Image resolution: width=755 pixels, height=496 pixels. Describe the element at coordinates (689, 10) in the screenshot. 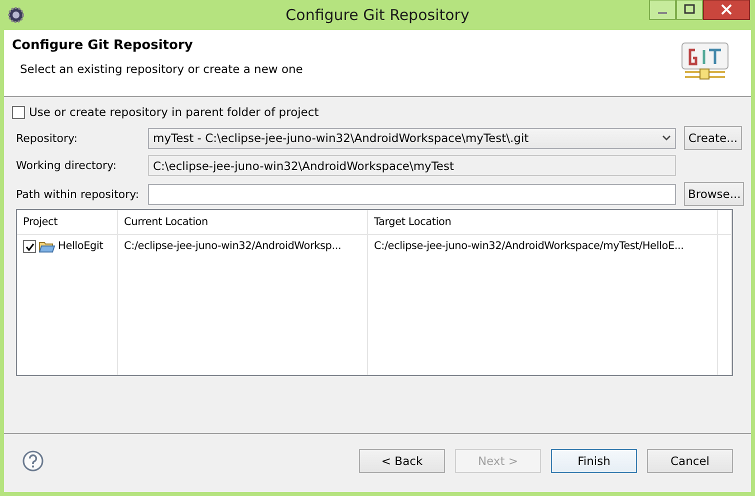

I see `maximize-button` at that location.